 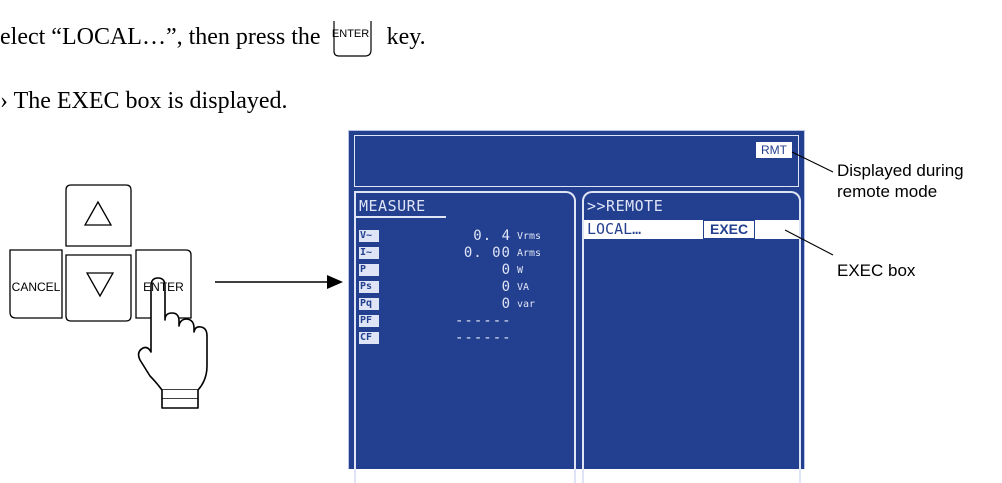 I want to click on enter-key-icon: ENTER, so click(x=354, y=39).